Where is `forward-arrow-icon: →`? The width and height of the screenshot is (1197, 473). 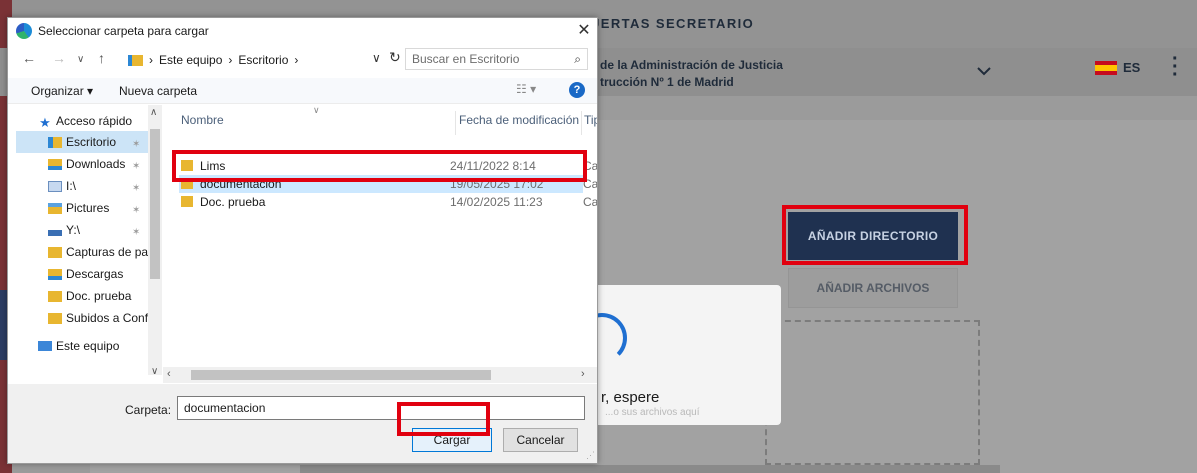 forward-arrow-icon: → is located at coordinates (59, 58).